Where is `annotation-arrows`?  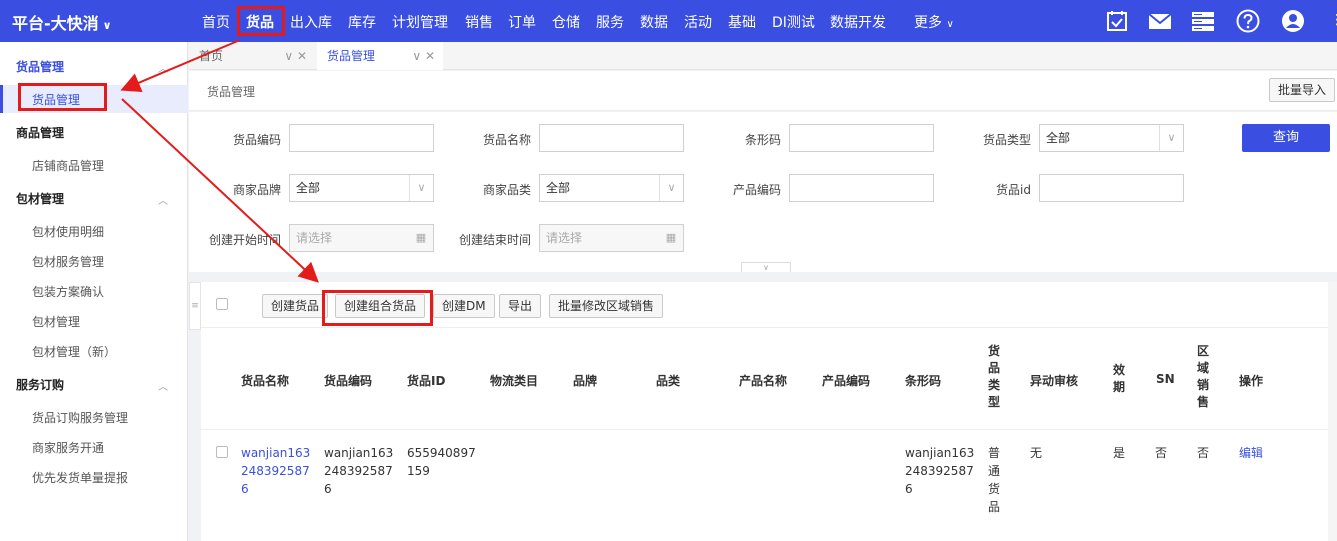 annotation-arrows is located at coordinates (219, 161).